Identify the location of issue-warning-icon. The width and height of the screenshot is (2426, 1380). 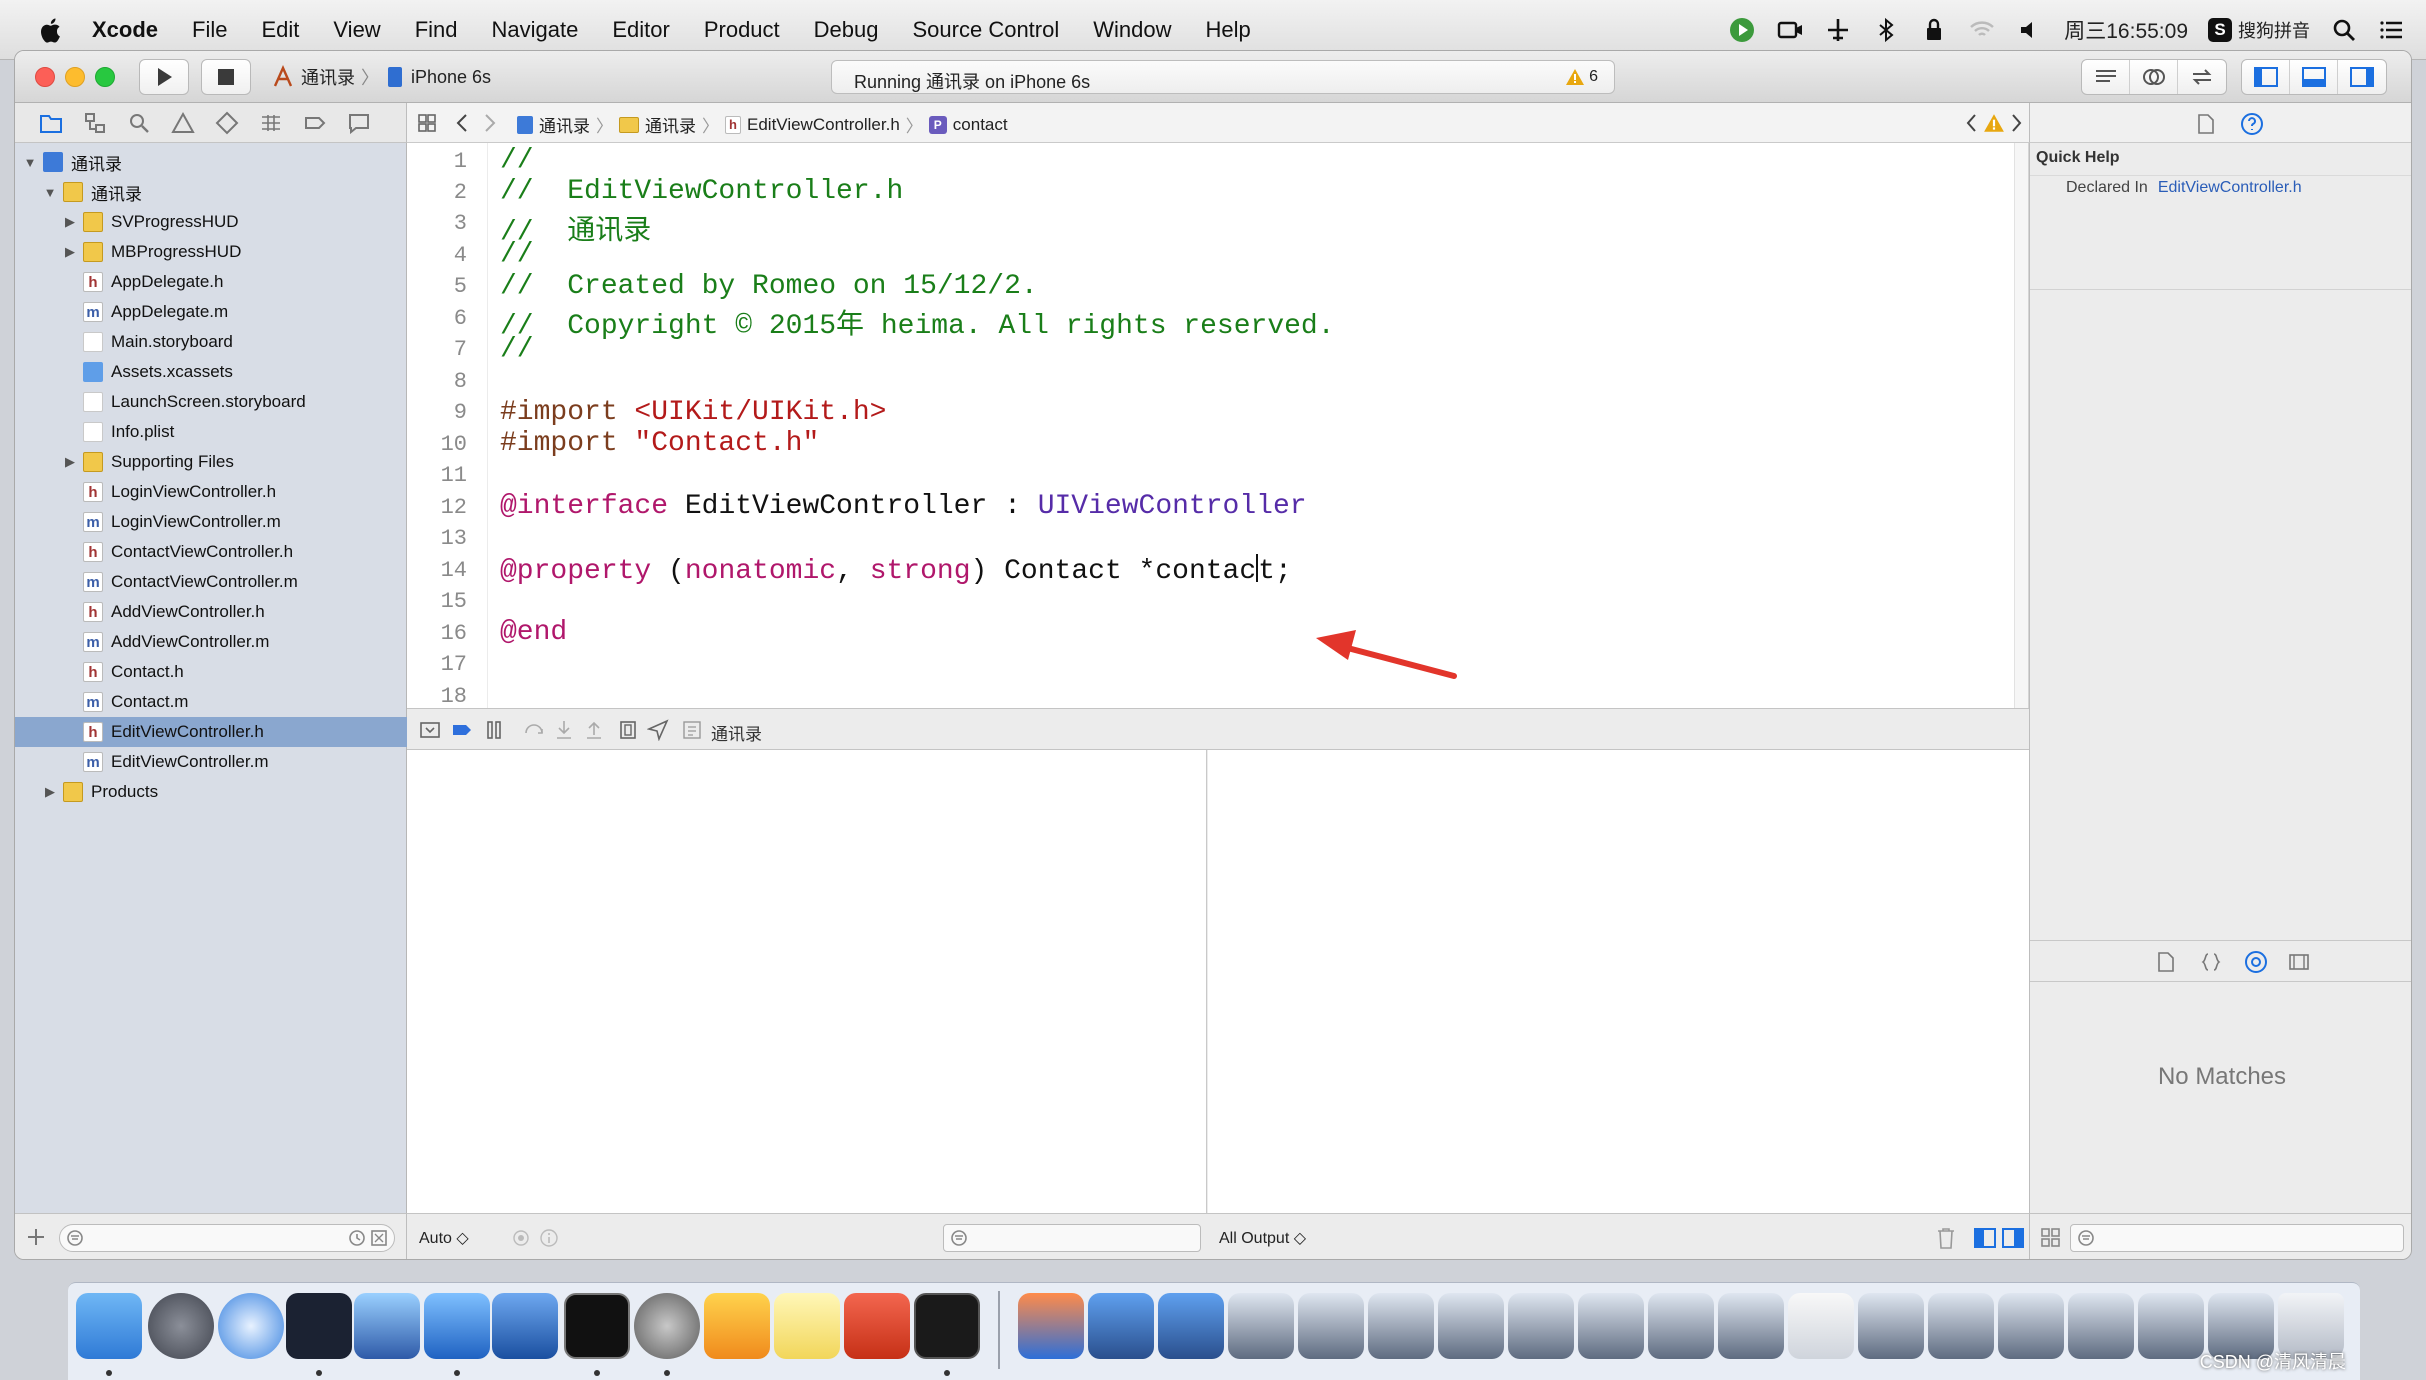
(1994, 123).